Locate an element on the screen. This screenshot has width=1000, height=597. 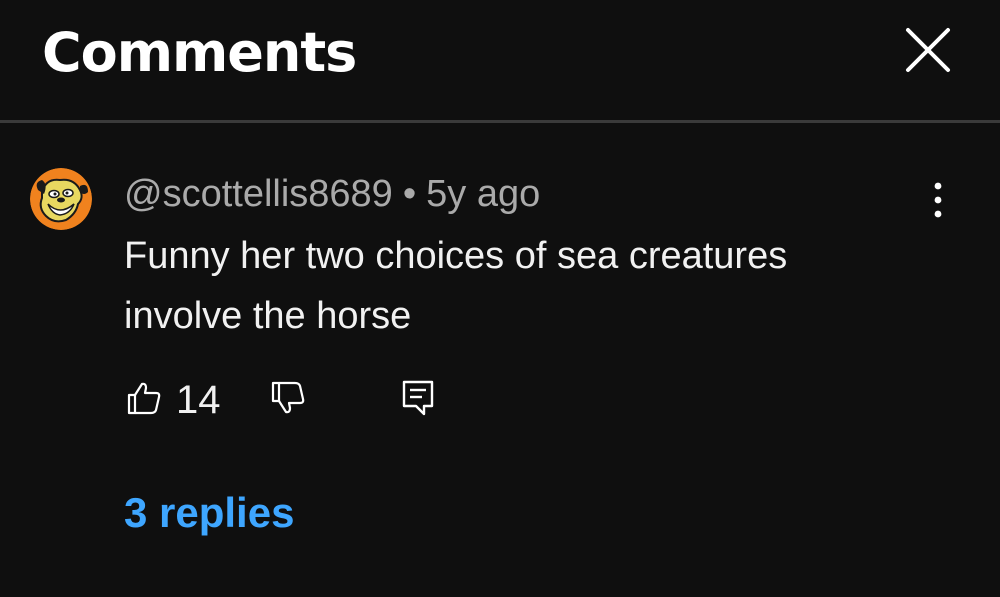
more-vertical-icon is located at coordinates (938, 200).